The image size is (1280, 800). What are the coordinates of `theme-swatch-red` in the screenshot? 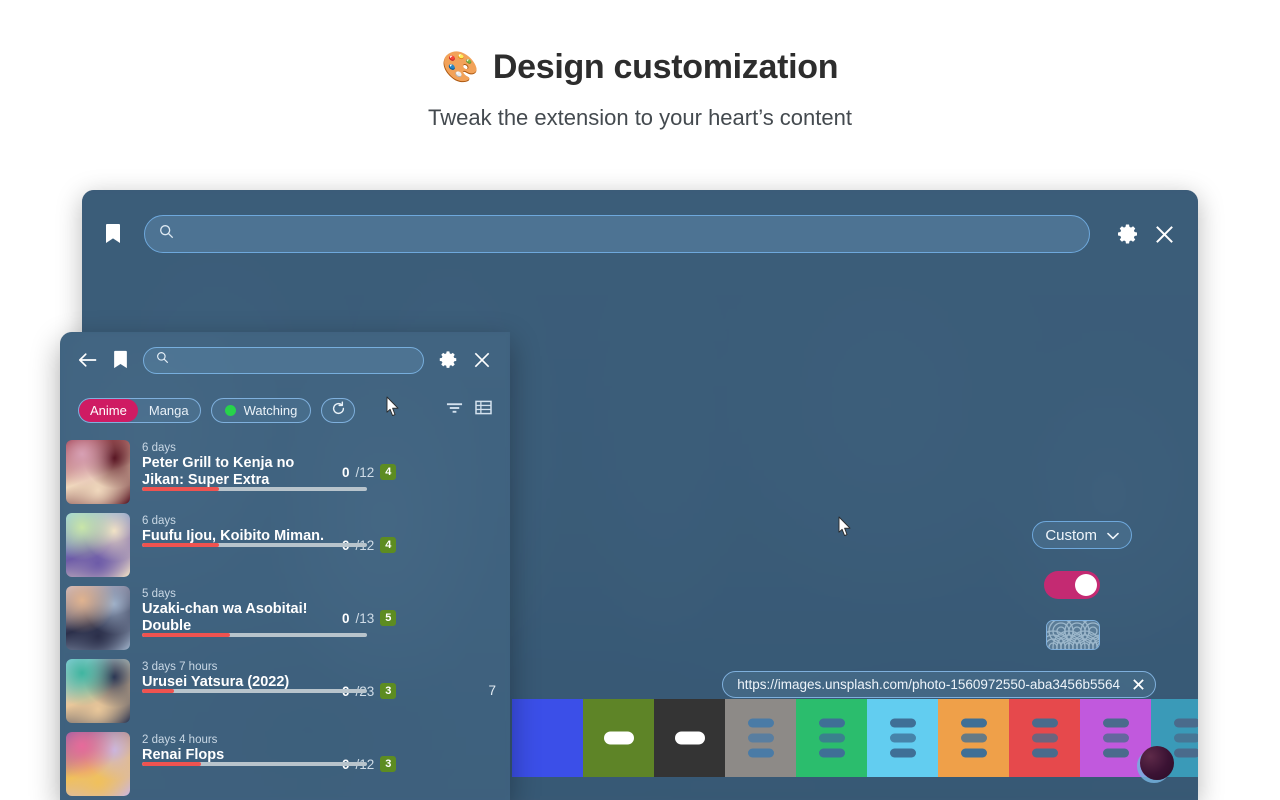 It's located at (1044, 738).